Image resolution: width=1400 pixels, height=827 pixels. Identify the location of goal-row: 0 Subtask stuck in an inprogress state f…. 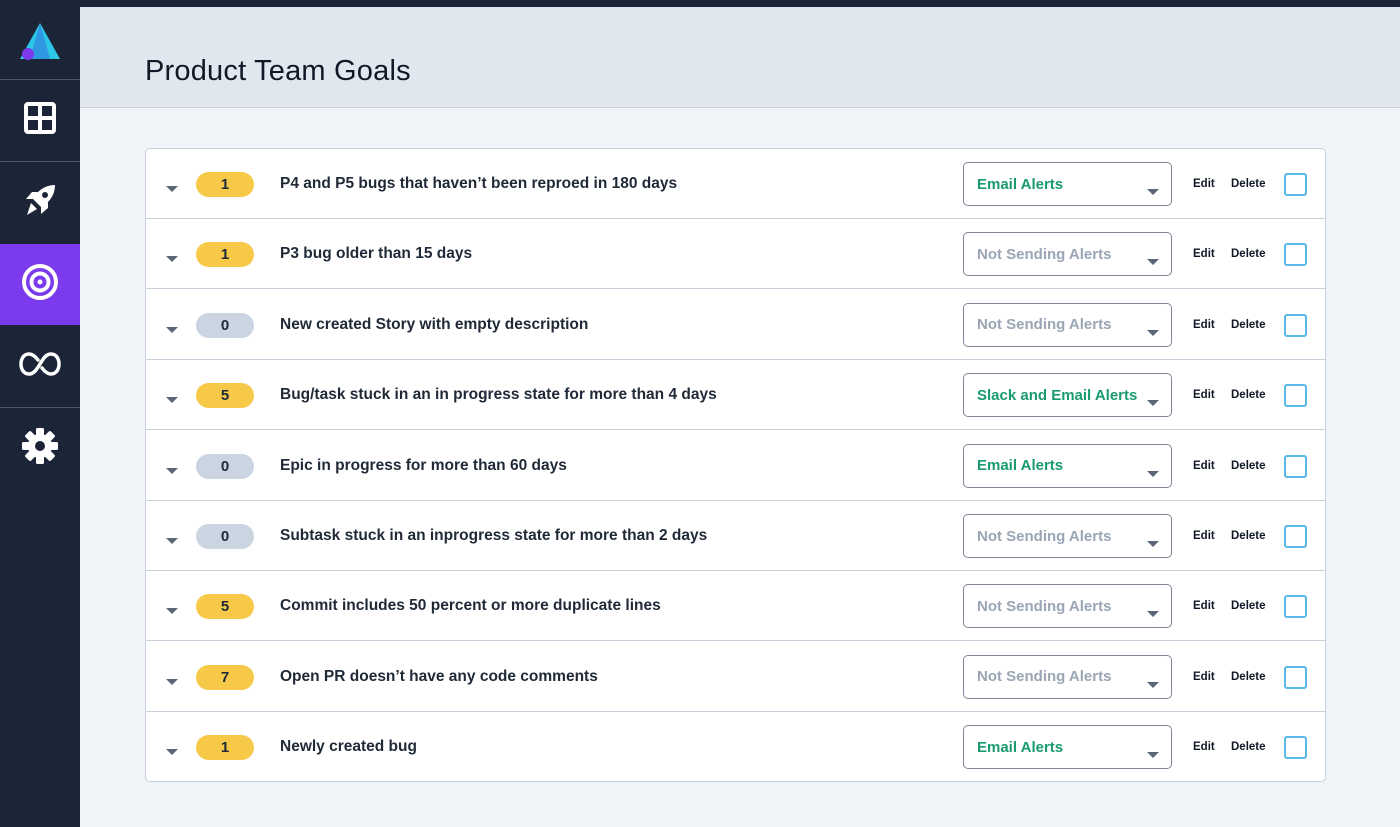
(735, 536).